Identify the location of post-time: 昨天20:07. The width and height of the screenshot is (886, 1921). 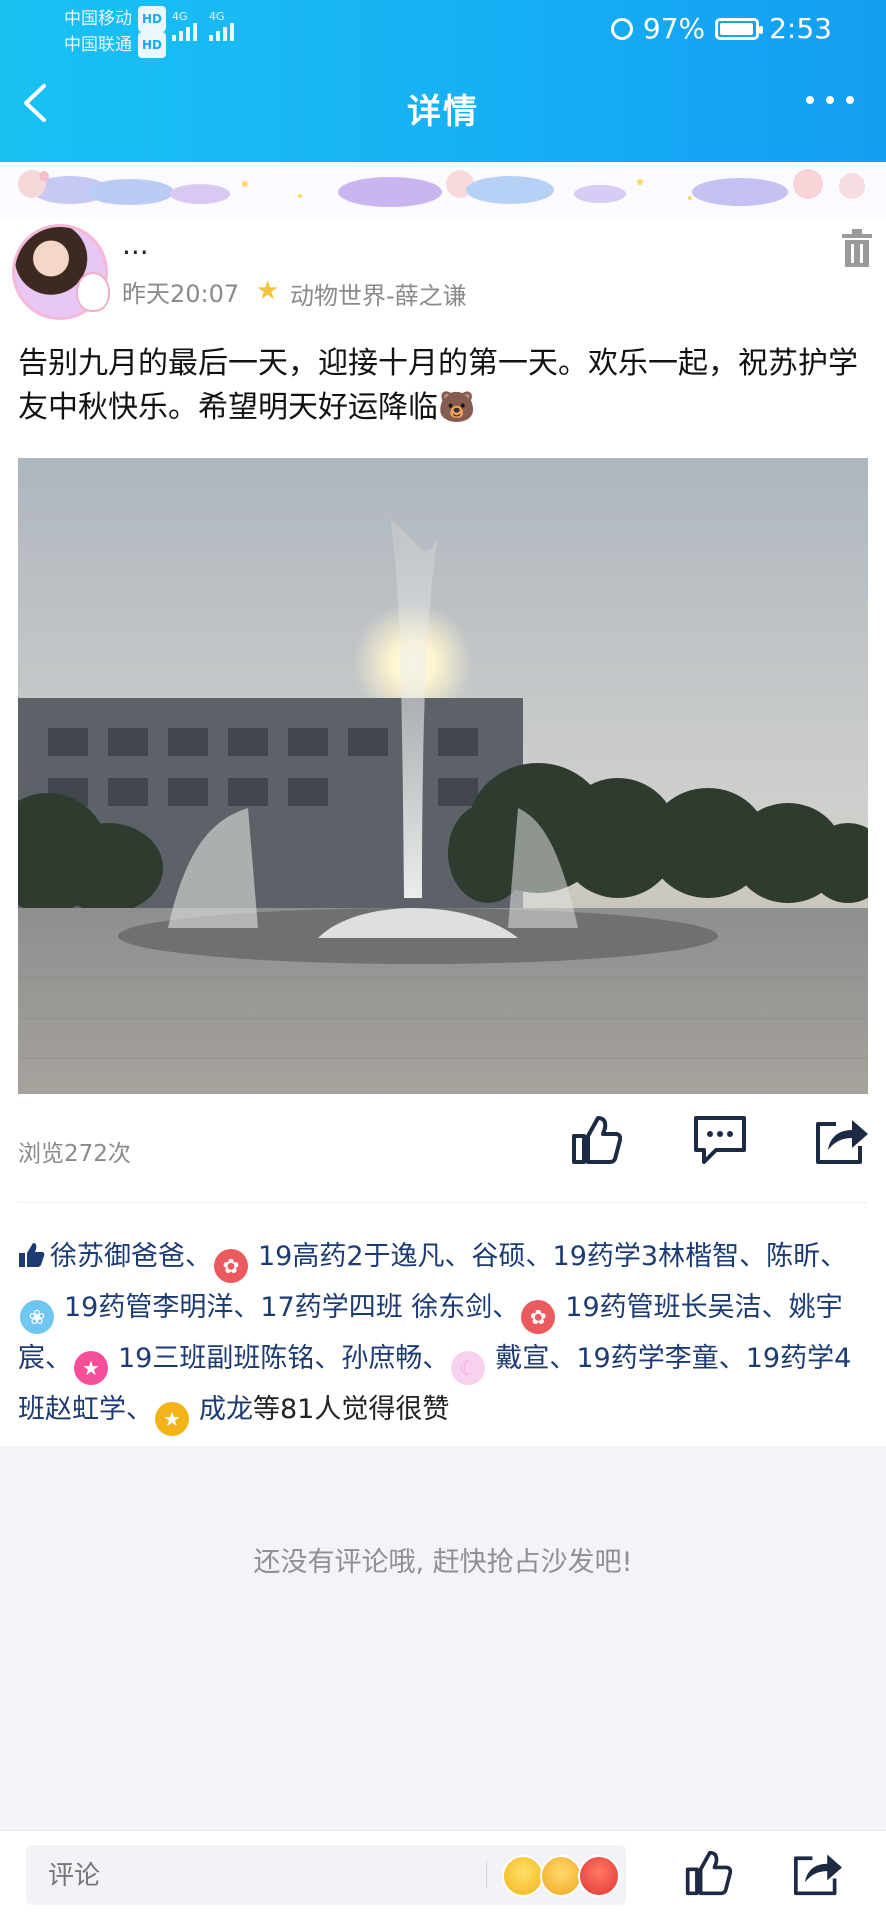
(181, 294).